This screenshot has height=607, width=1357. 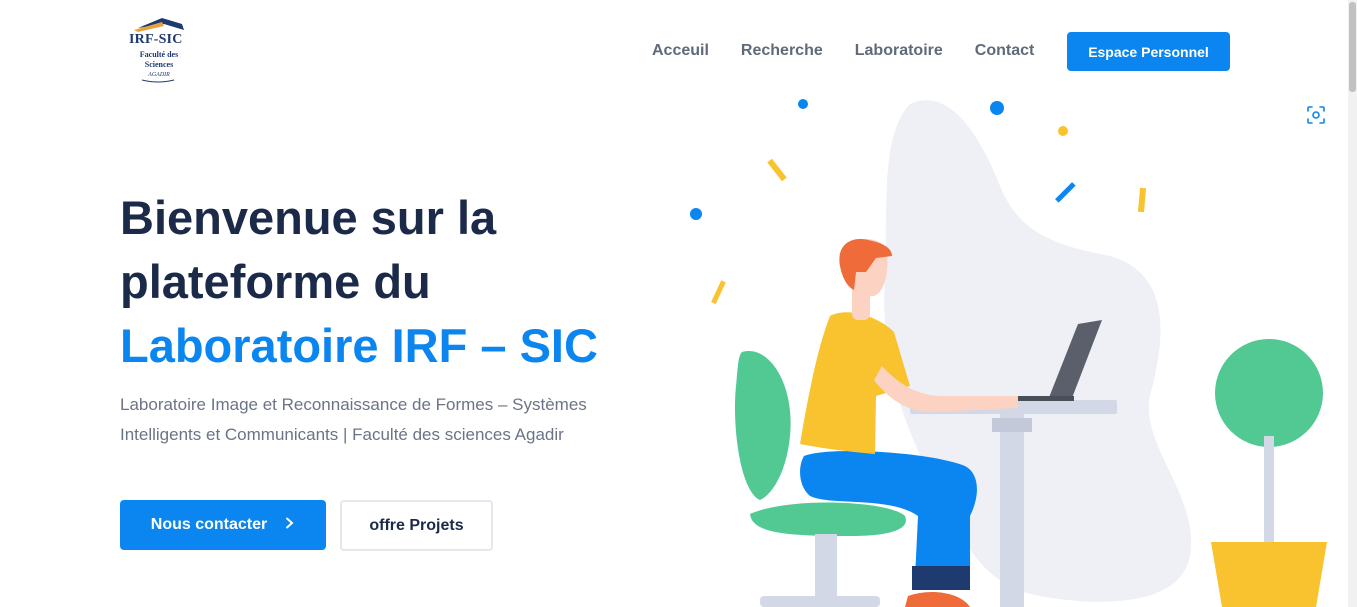 What do you see at coordinates (1148, 51) in the screenshot?
I see `espace-personnel-button: Espace Personnel` at bounding box center [1148, 51].